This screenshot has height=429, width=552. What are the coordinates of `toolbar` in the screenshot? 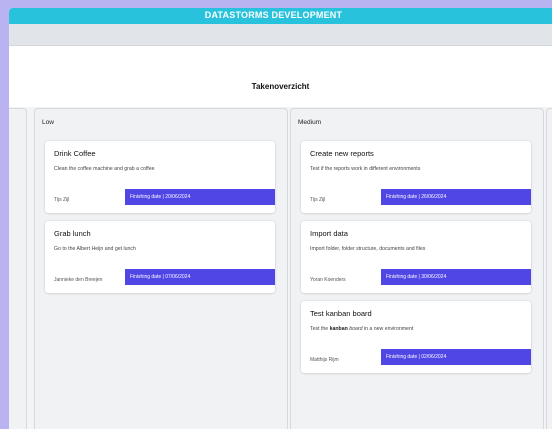 It's located at (280, 35).